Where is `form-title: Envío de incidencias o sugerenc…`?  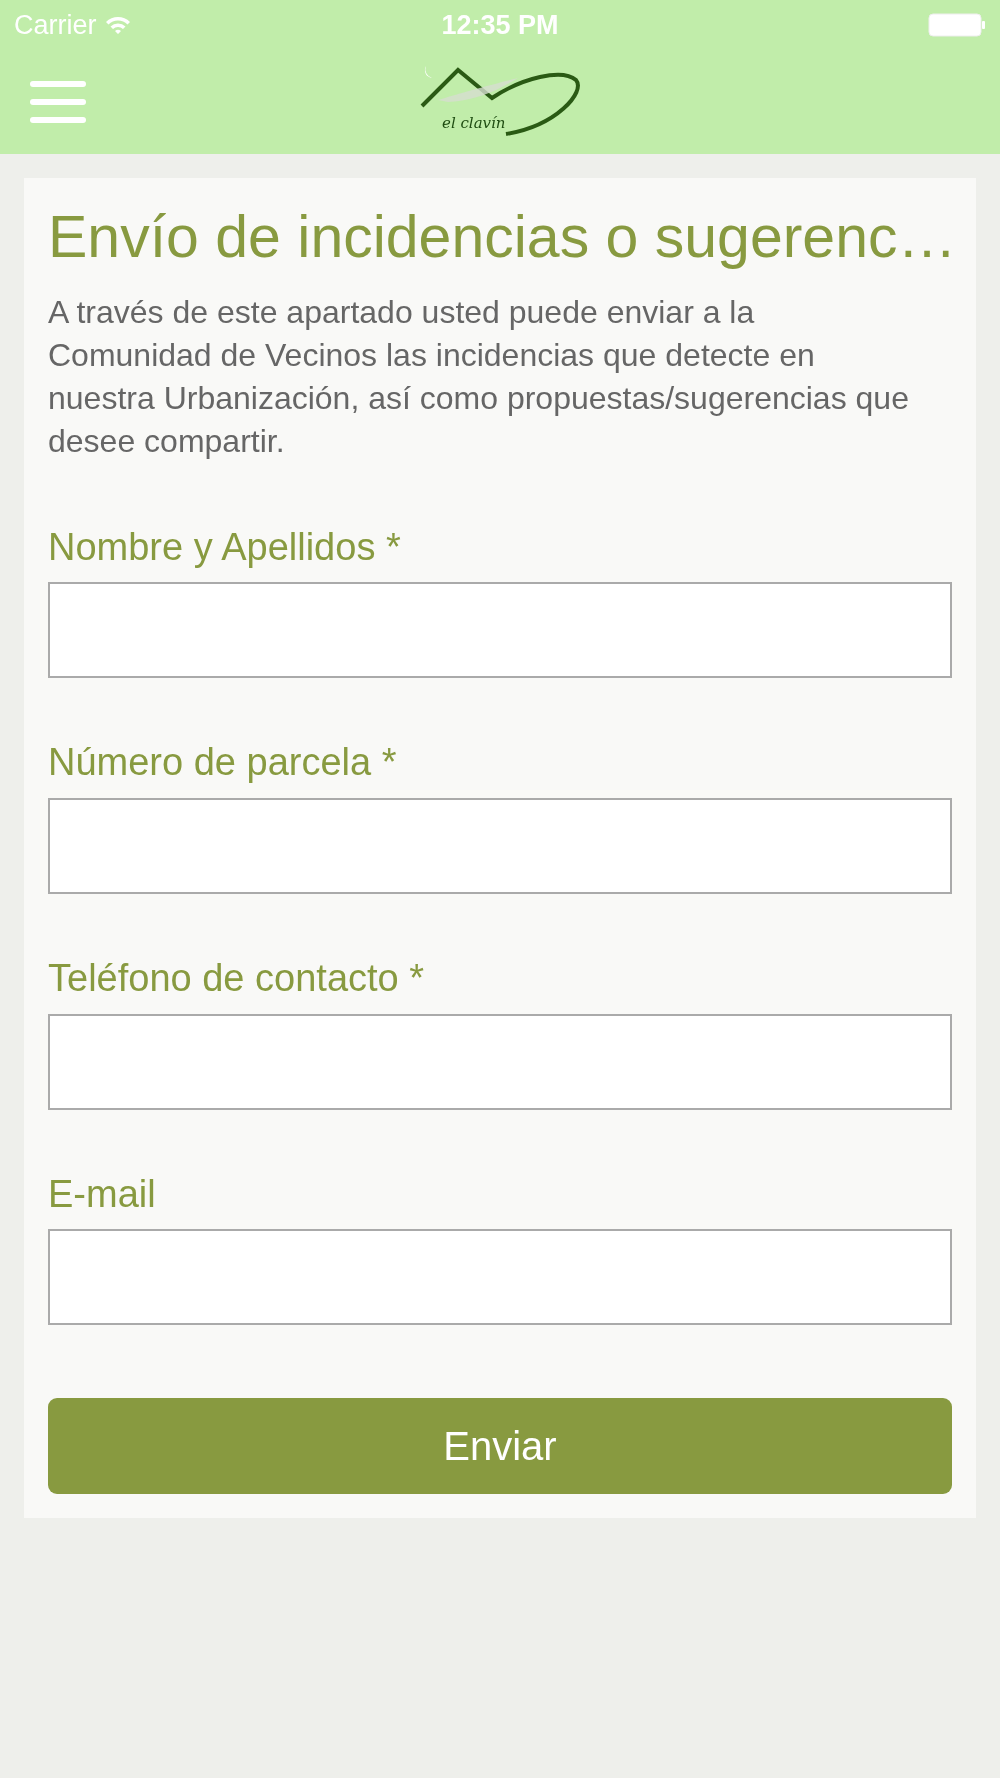
form-title: Envío de incidencias o sugerenc… is located at coordinates (500, 237).